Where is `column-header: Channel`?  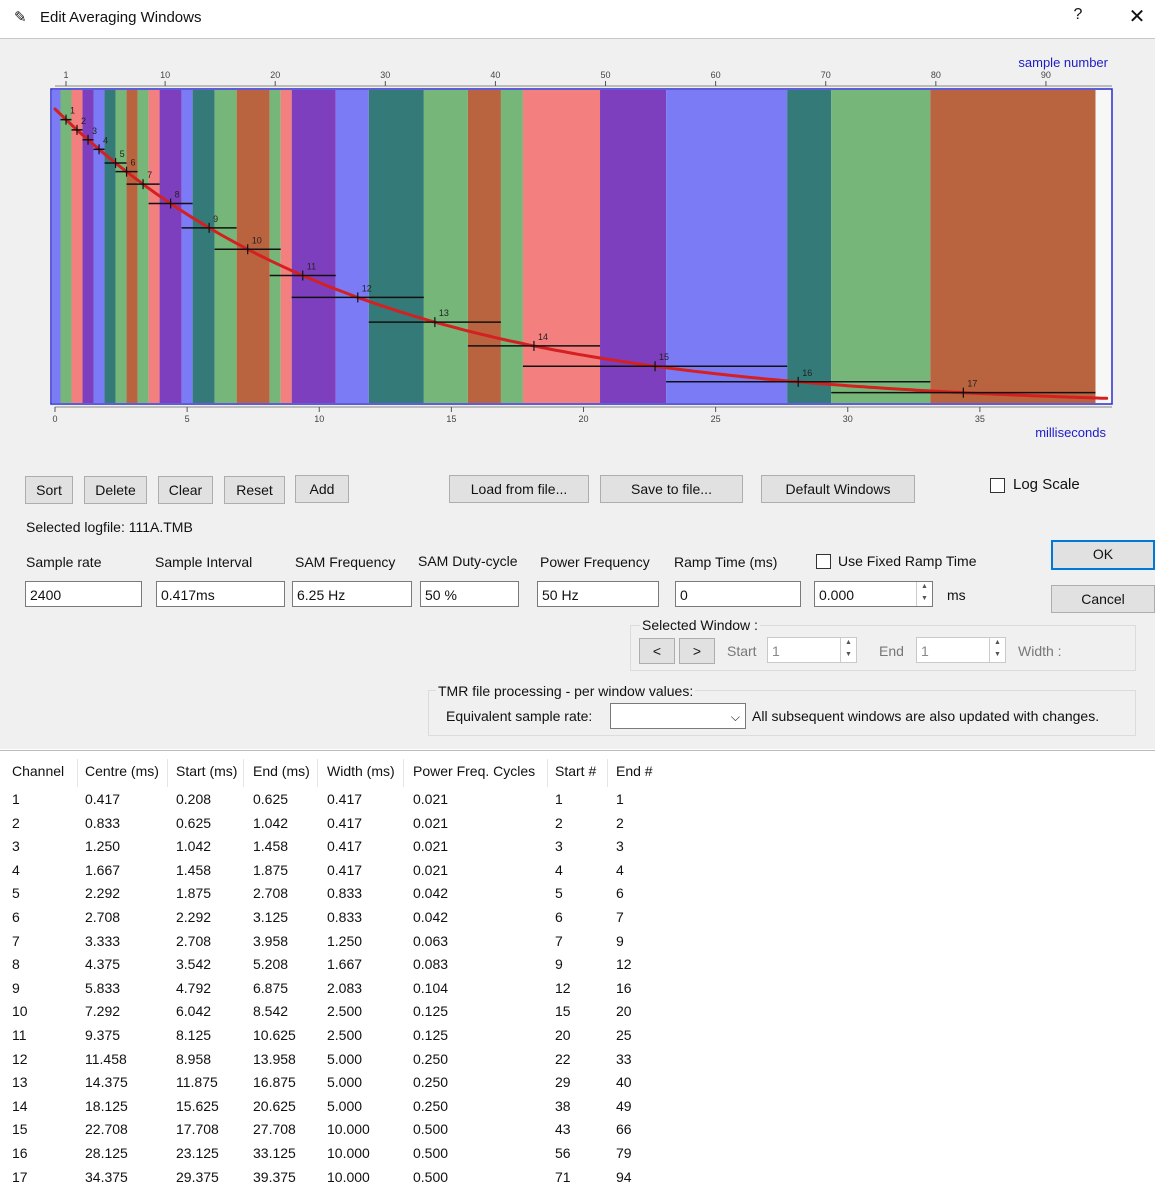 column-header: Channel is located at coordinates (38, 771).